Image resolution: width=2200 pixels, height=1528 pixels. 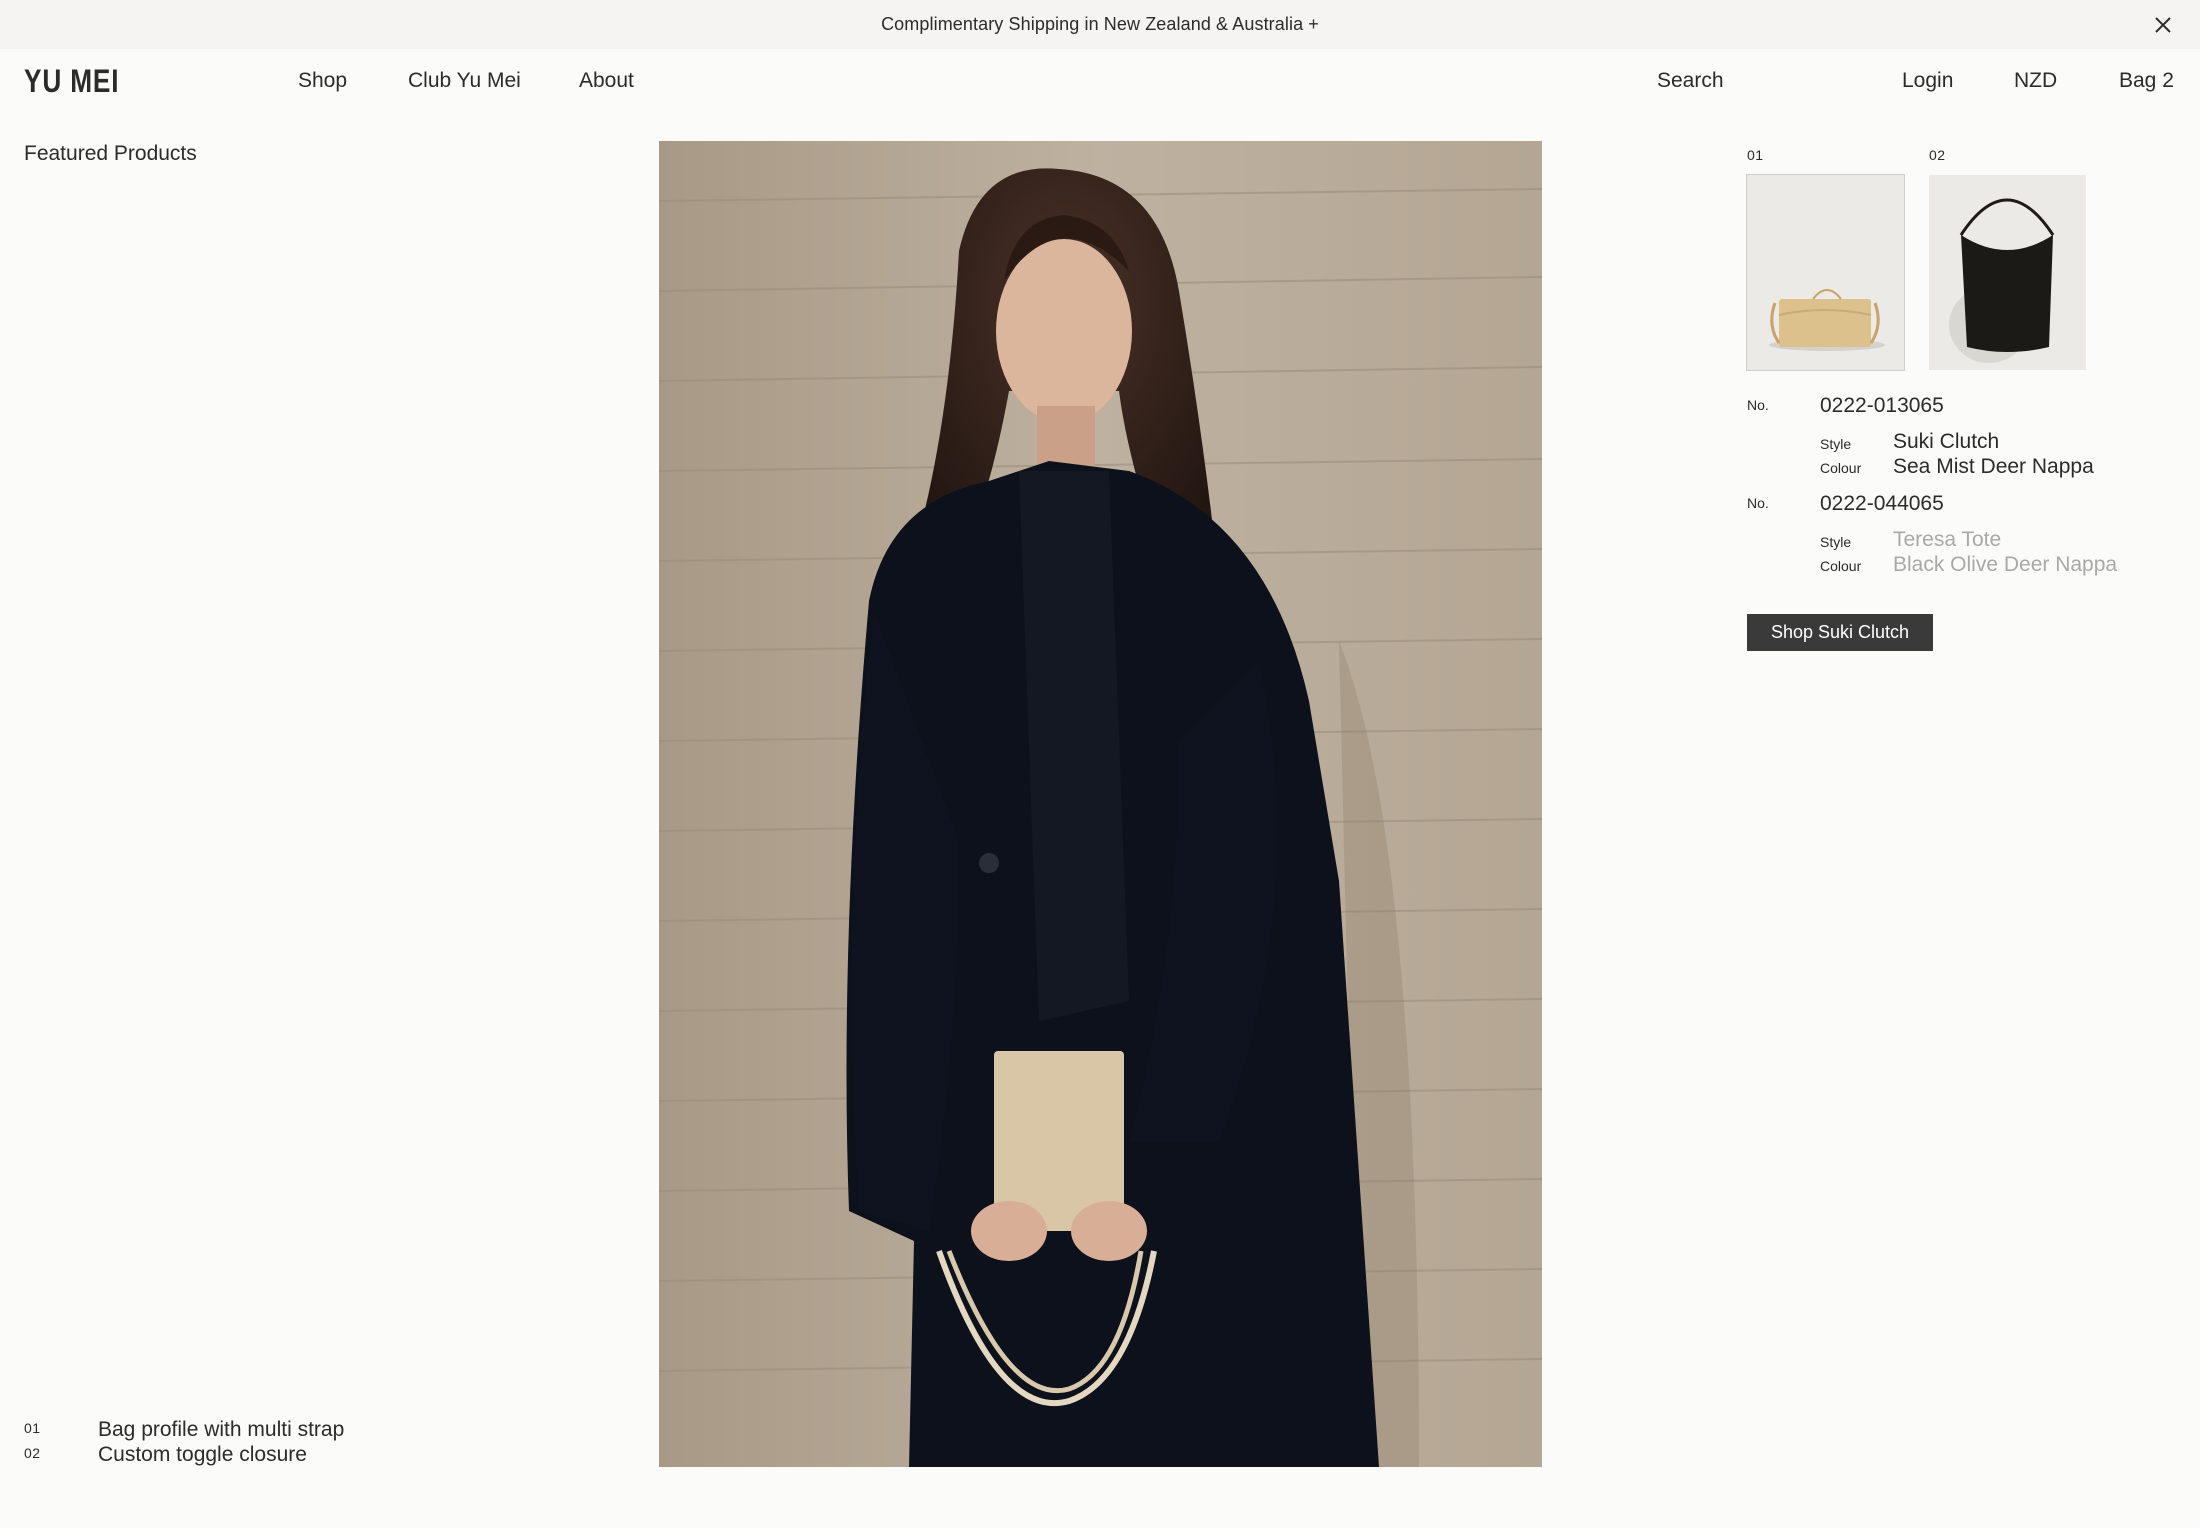 I want to click on product-number: 0222-013065, so click(x=1882, y=405).